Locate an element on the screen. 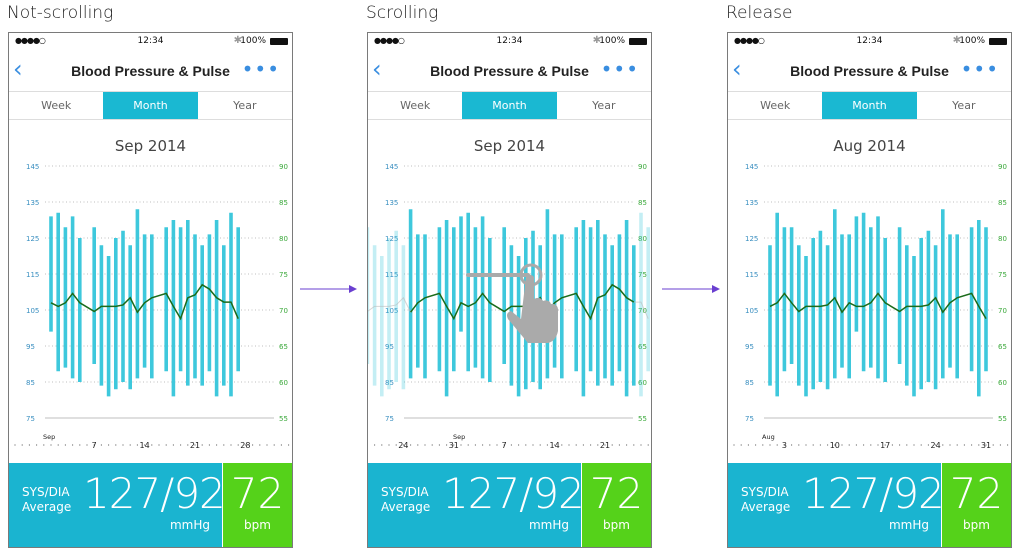 This screenshot has width=1023, height=550. panel-caption: Scrolling is located at coordinates (402, 13).